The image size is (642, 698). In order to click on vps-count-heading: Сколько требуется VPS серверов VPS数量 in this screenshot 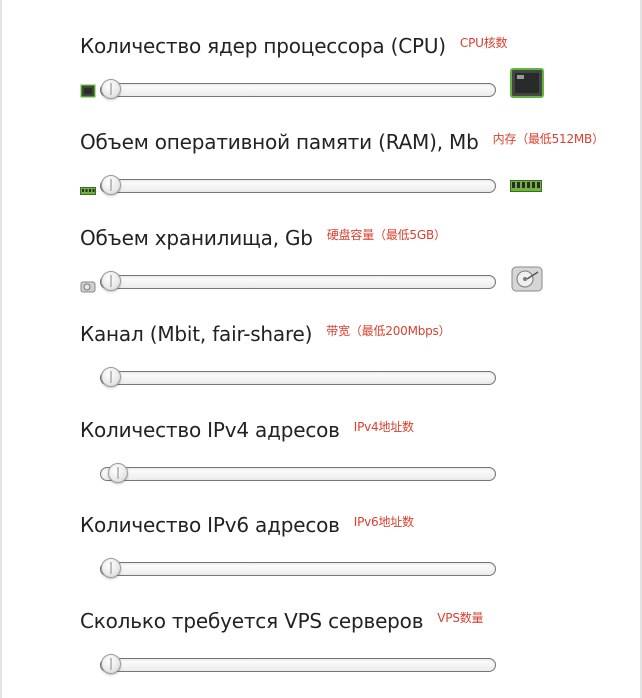, I will do `click(282, 621)`.